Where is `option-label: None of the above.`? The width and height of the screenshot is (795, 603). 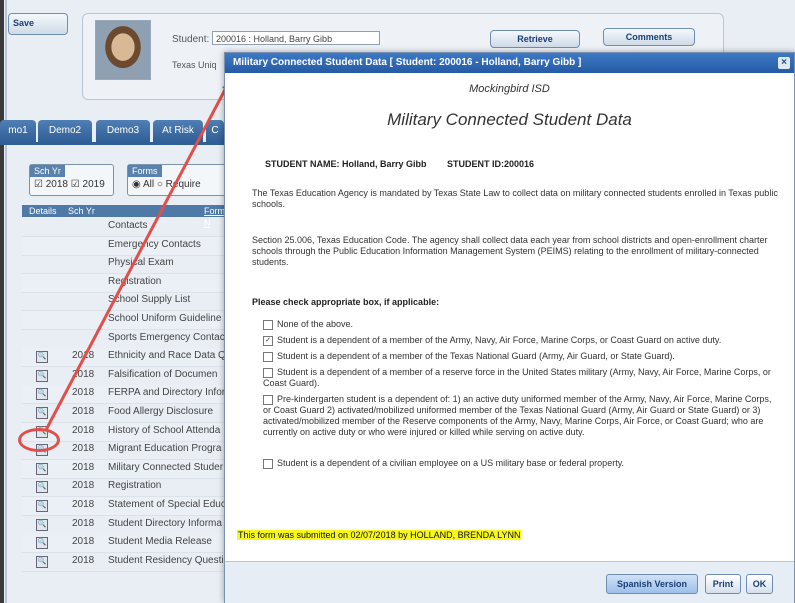 option-label: None of the above. is located at coordinates (315, 324).